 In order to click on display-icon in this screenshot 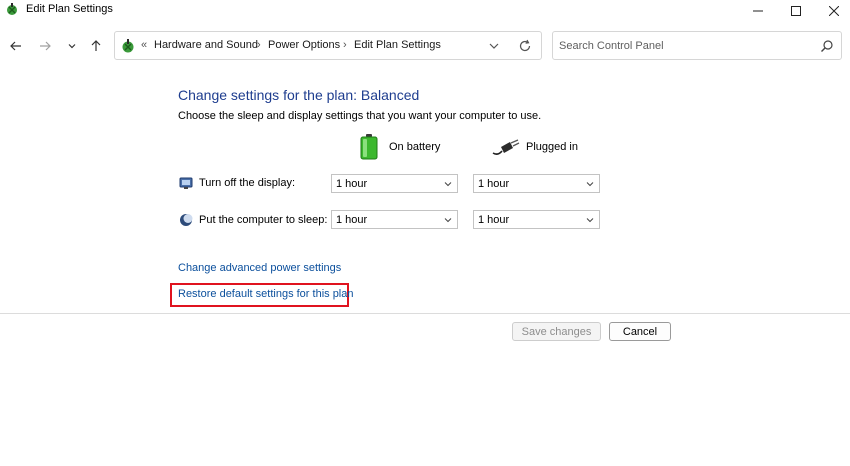, I will do `click(186, 183)`.